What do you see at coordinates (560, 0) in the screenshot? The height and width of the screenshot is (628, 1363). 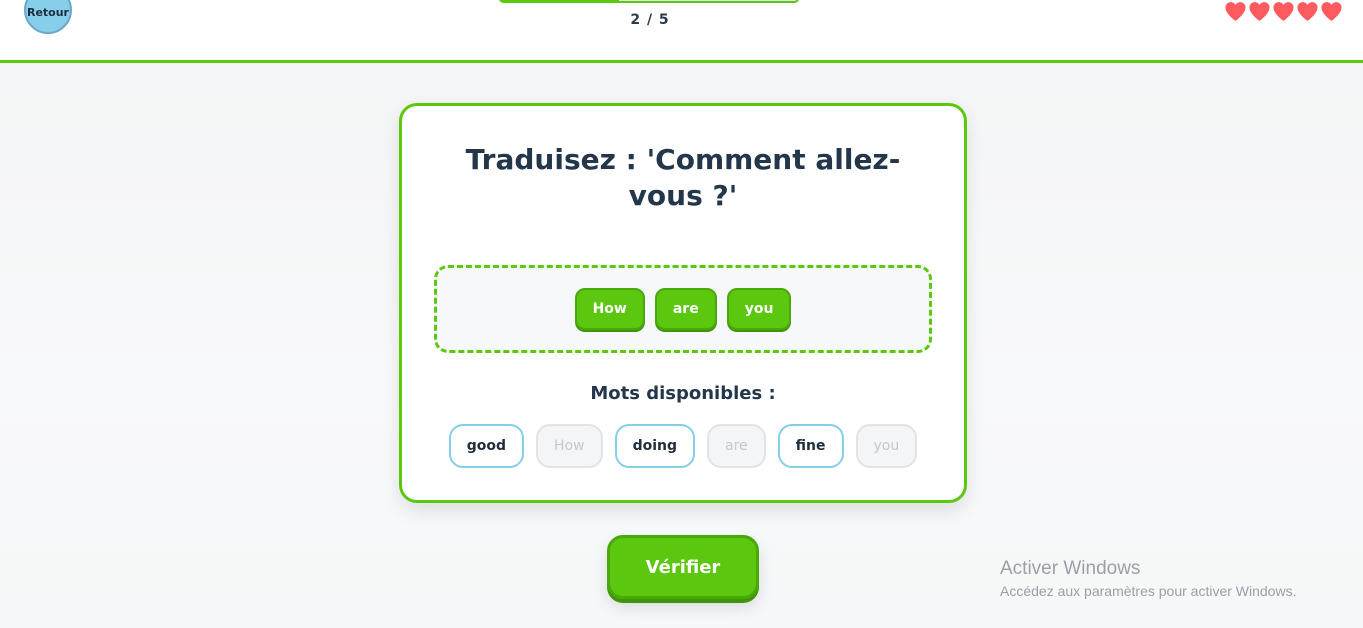 I see `progress-bar-fill` at bounding box center [560, 0].